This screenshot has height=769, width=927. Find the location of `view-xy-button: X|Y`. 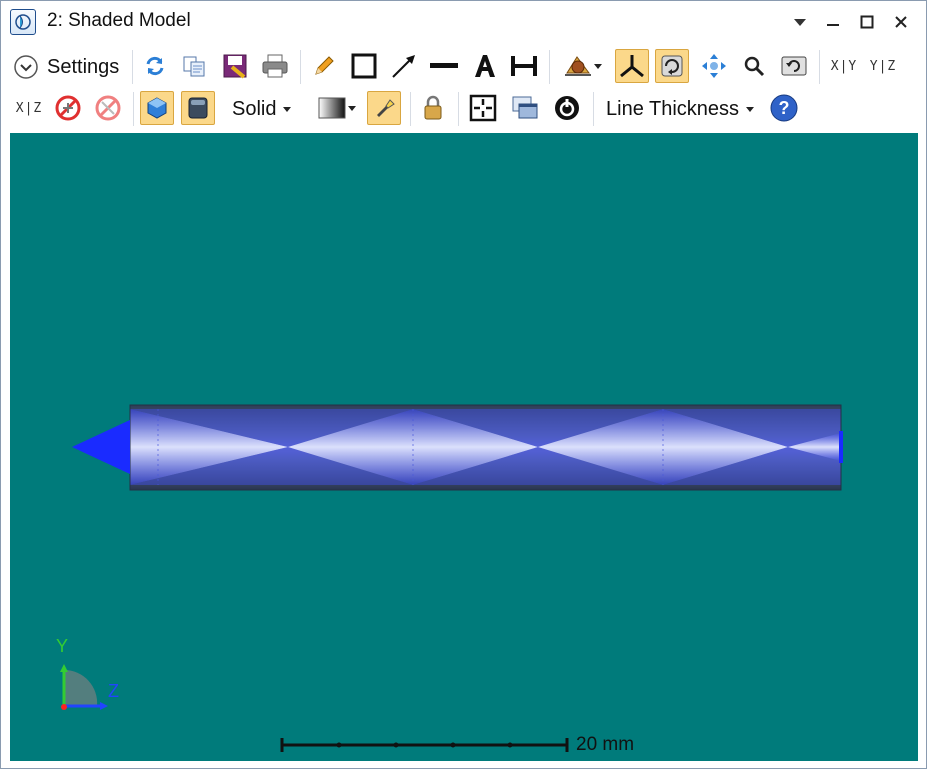

view-xy-button: X|Y is located at coordinates (844, 66).